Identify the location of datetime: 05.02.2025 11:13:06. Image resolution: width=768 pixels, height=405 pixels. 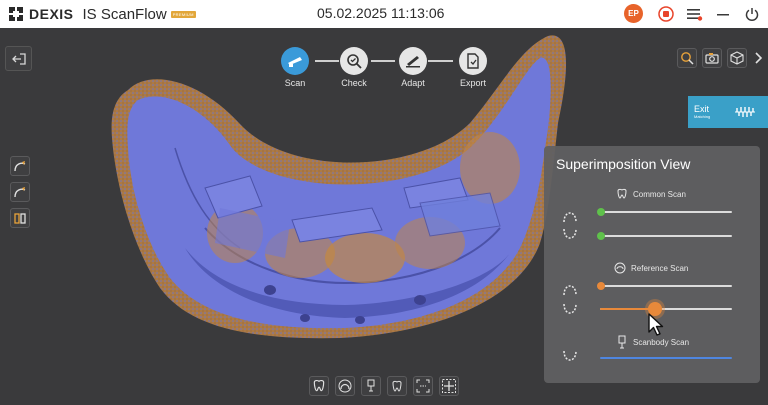
(381, 13).